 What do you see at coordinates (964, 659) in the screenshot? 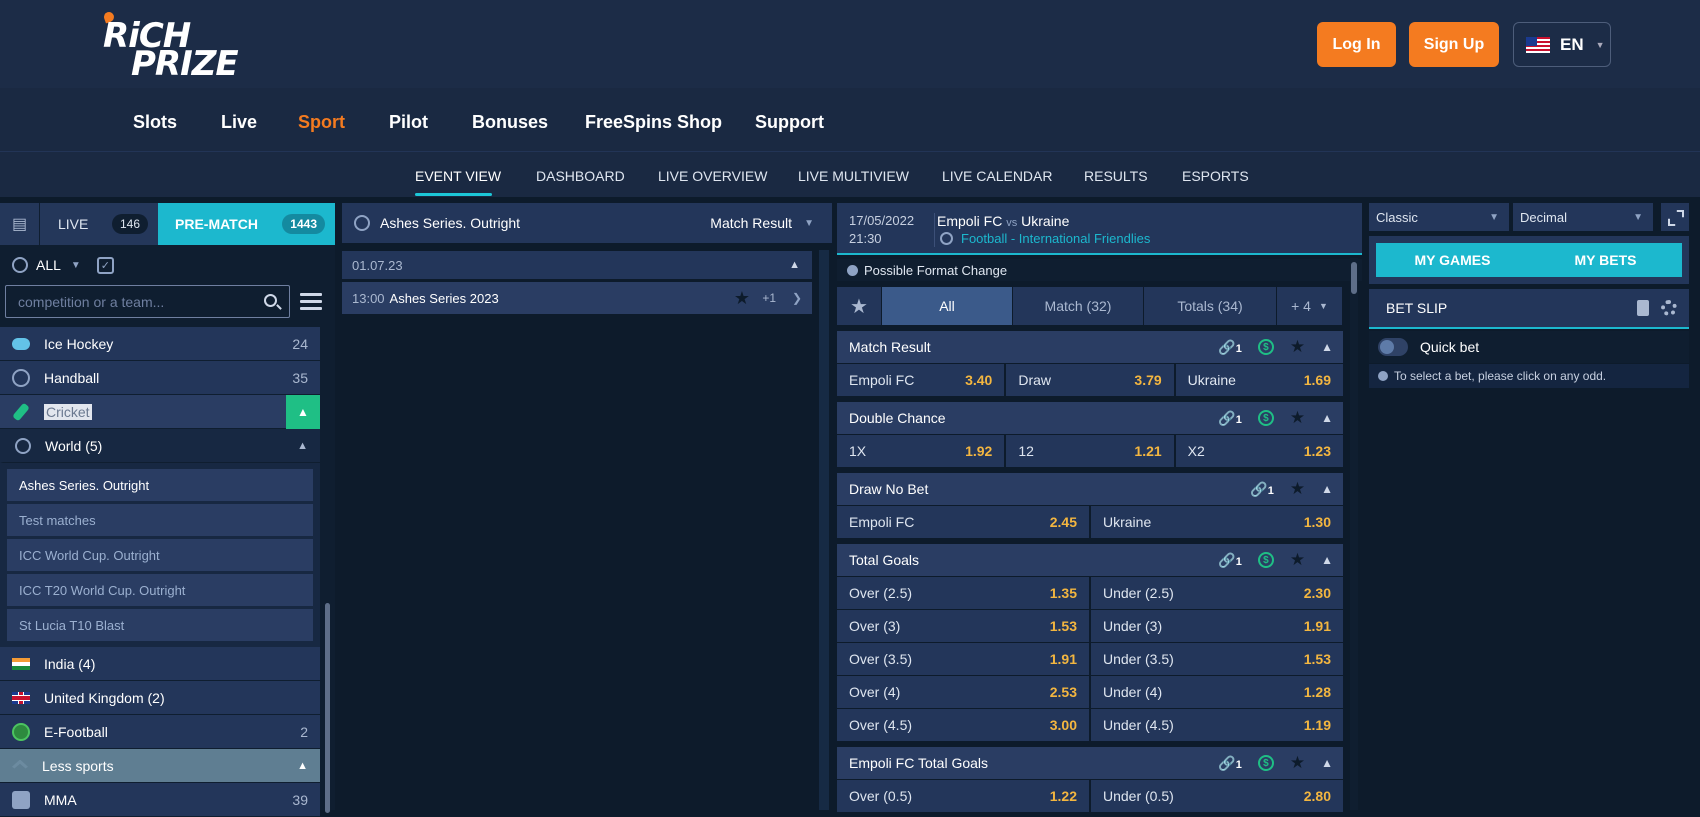
I see `odd-button: Over (3.5) 1.91` at bounding box center [964, 659].